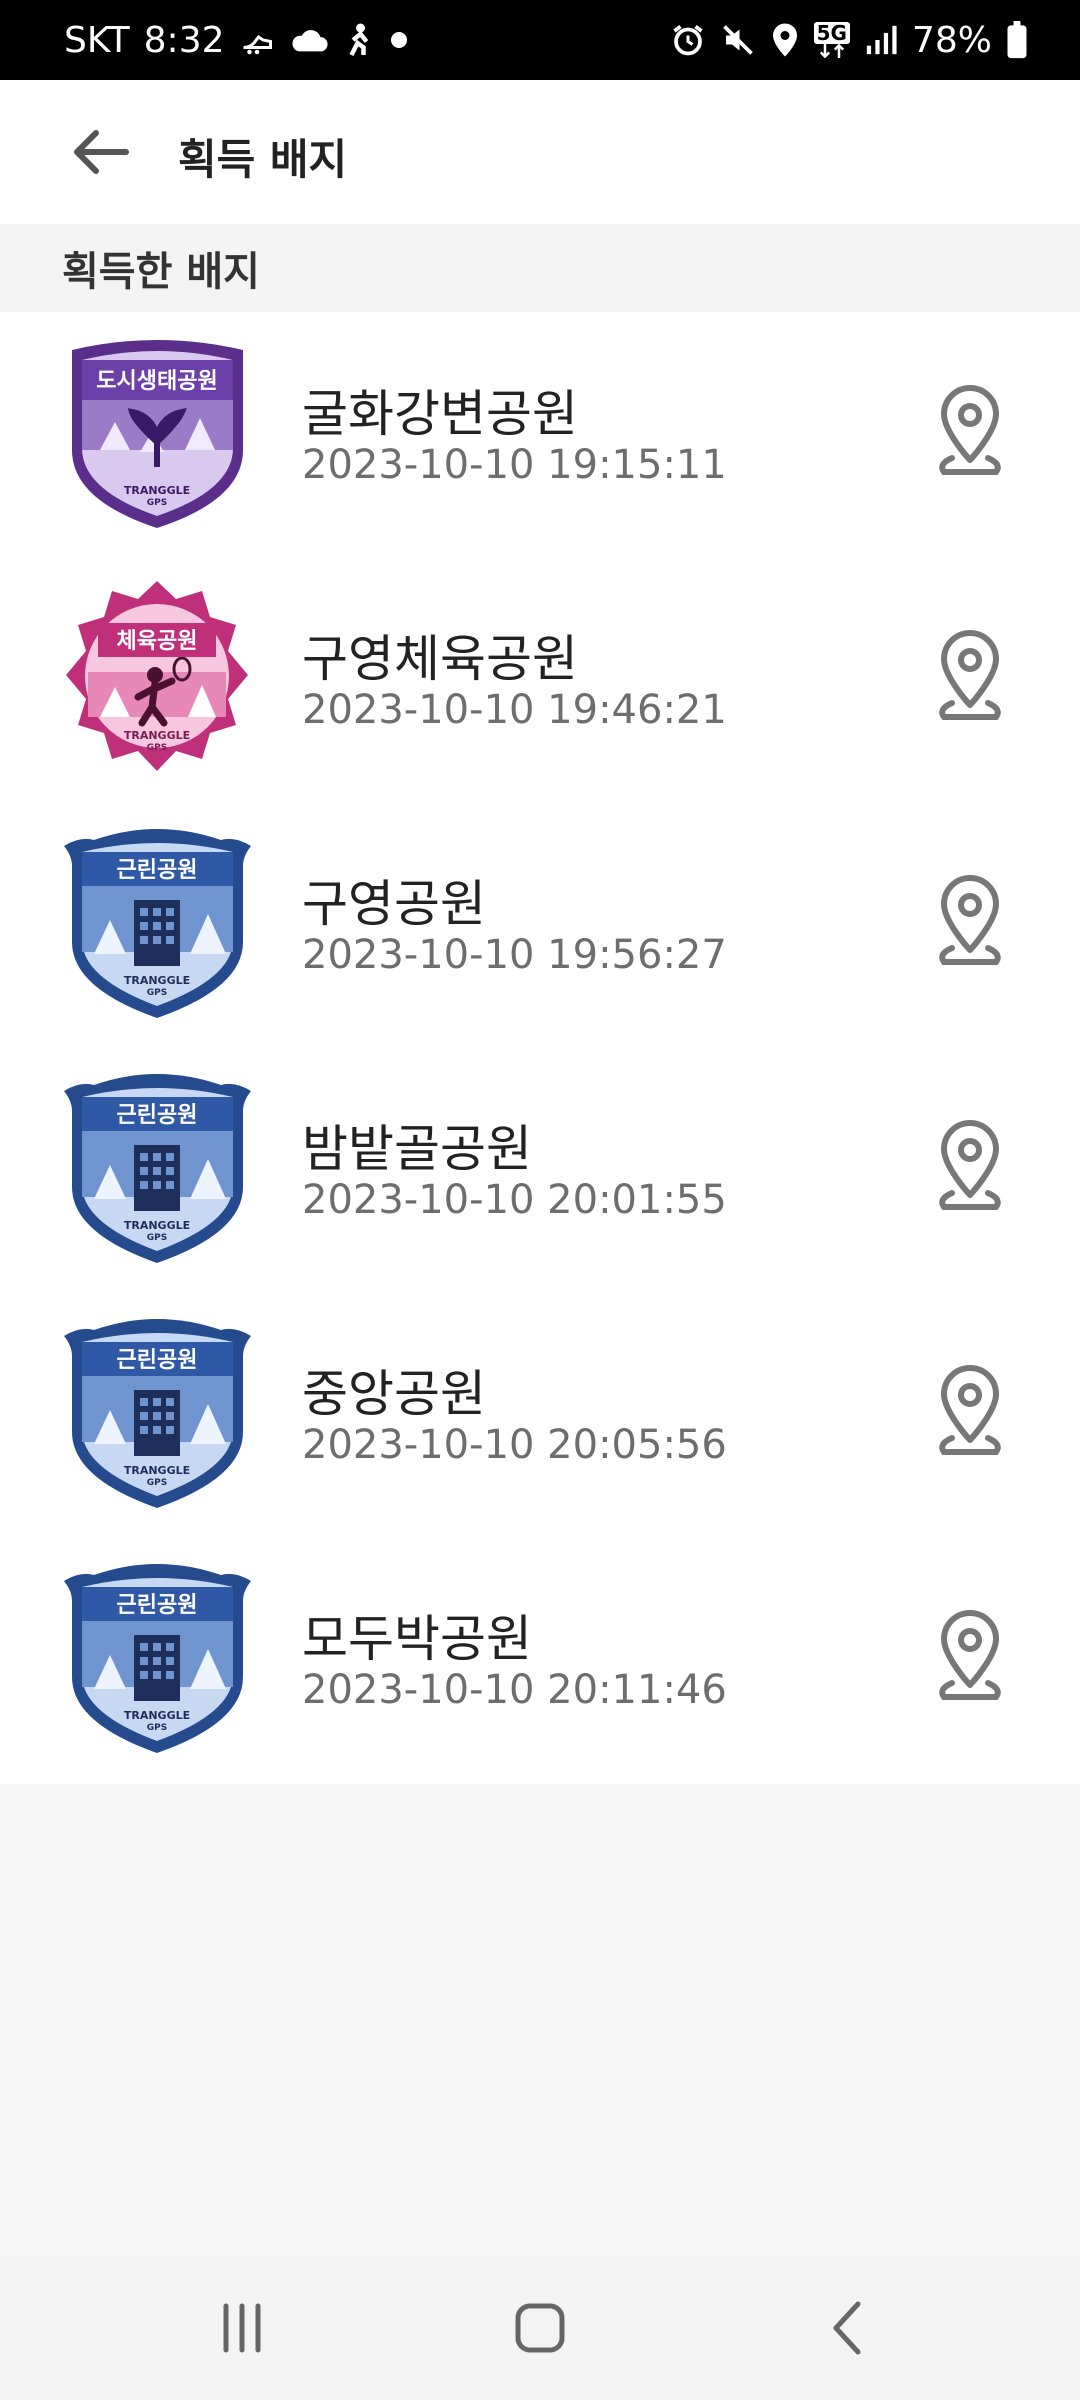  I want to click on activity-icon, so click(359, 40).